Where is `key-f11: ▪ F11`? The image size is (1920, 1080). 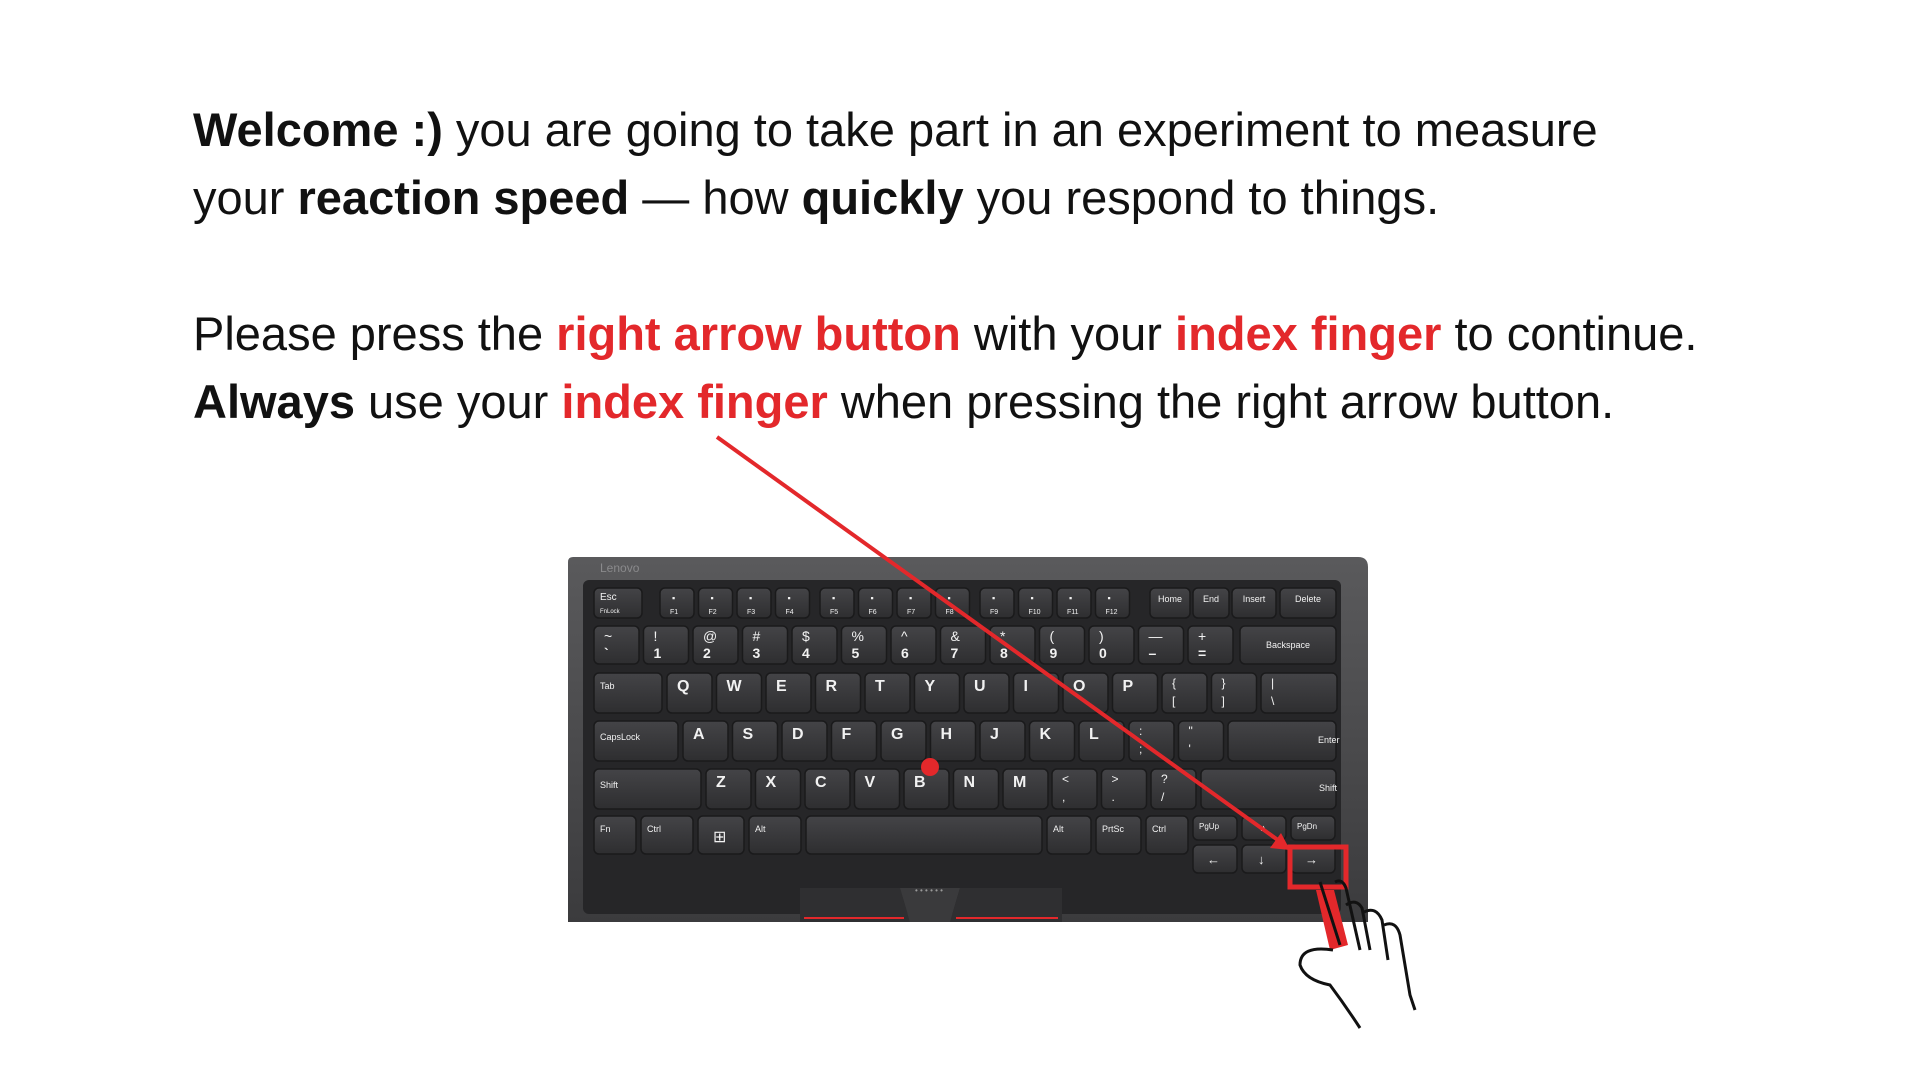 key-f11: ▪ F11 is located at coordinates (1074, 603).